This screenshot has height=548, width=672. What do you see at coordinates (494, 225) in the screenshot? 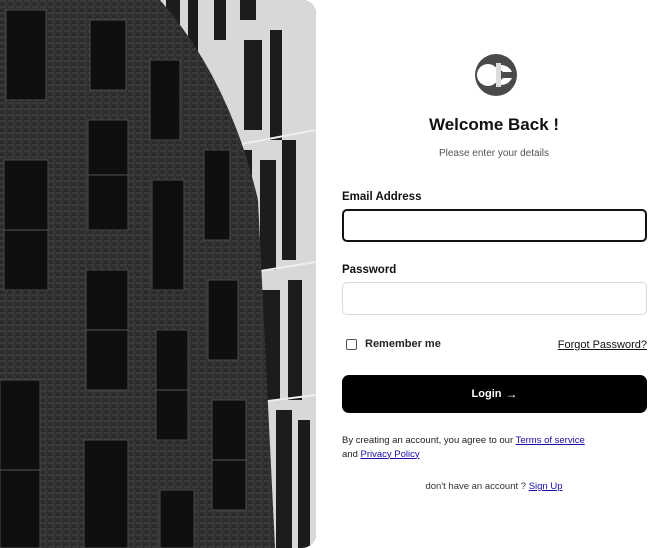
I see `email-field` at bounding box center [494, 225].